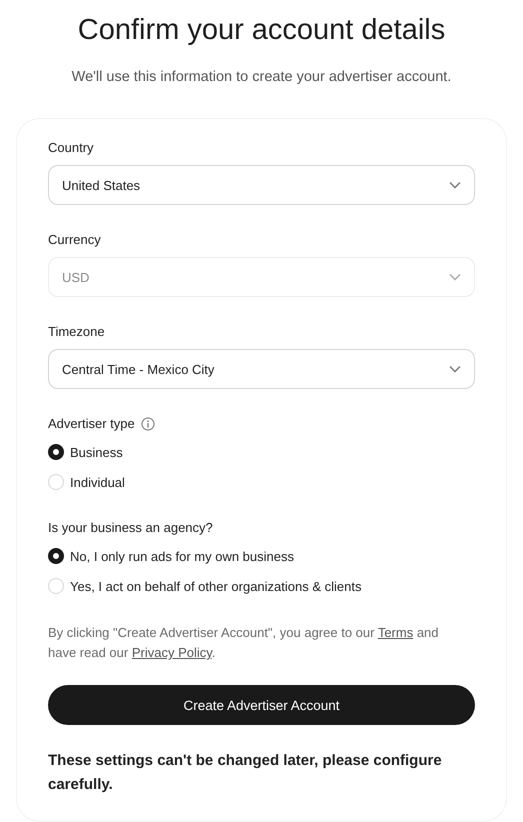 Image resolution: width=523 pixels, height=822 pixels. Describe the element at coordinates (396, 632) in the screenshot. I see `terms-link: Terms` at that location.